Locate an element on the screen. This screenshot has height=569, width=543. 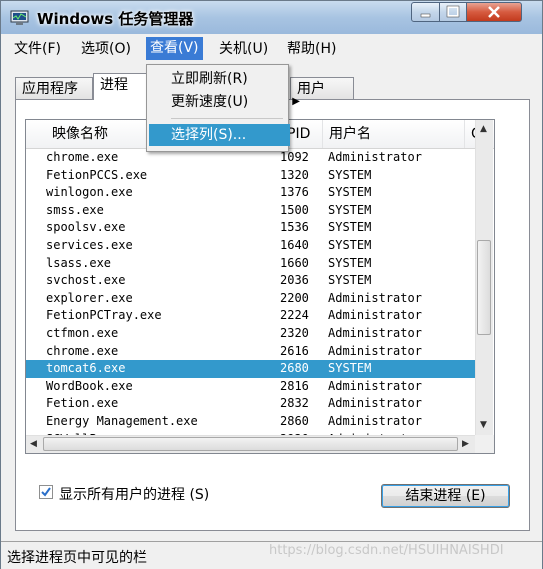
menu-file: 文件(F) is located at coordinates (37, 49).